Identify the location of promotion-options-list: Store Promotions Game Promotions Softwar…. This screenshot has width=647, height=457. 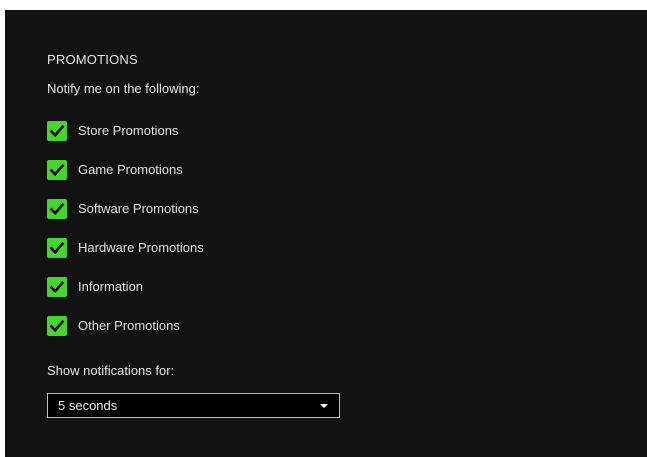
(125, 228).